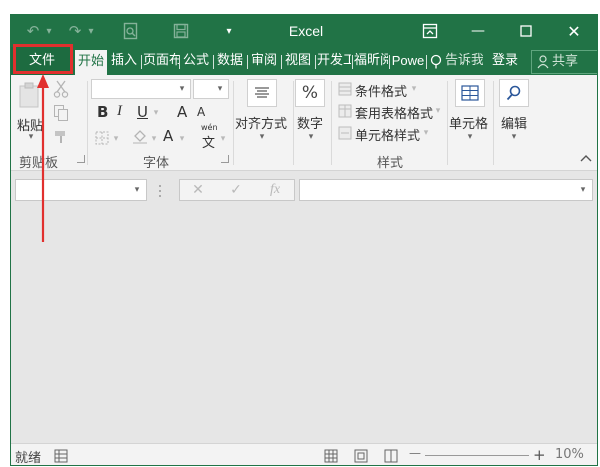 The width and height of the screenshot is (600, 467). Describe the element at coordinates (43, 158) in the screenshot. I see `annotation-arrow` at that location.